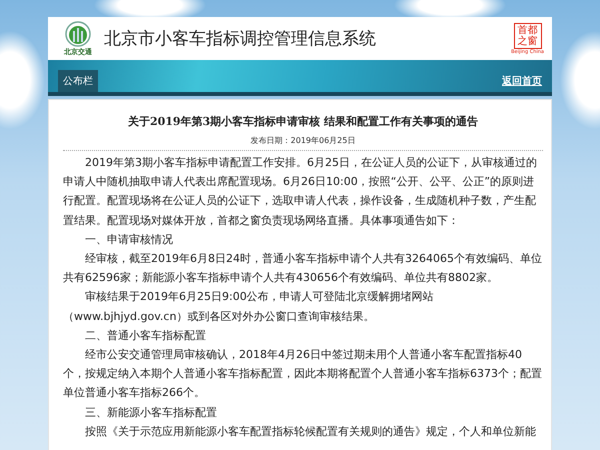 The width and height of the screenshot is (600, 450). I want to click on publish-date: 发布日期：2019年06月25日, so click(303, 140).